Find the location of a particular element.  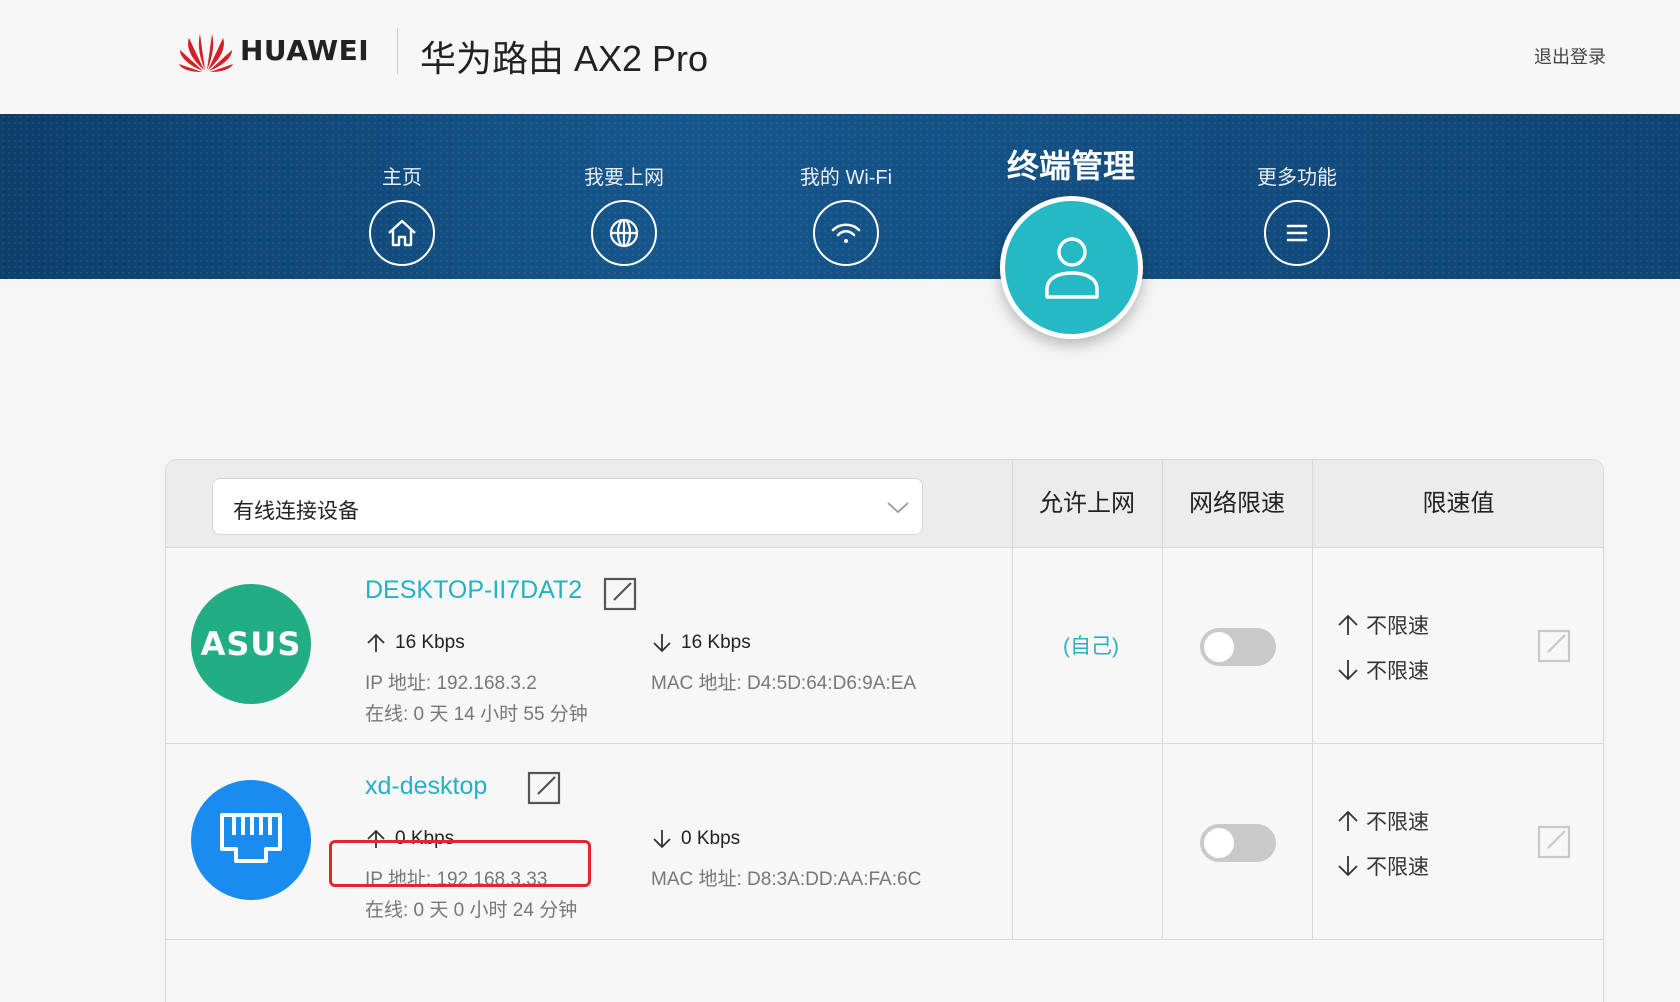

download-speed: 16 Kbps is located at coordinates (701, 643).